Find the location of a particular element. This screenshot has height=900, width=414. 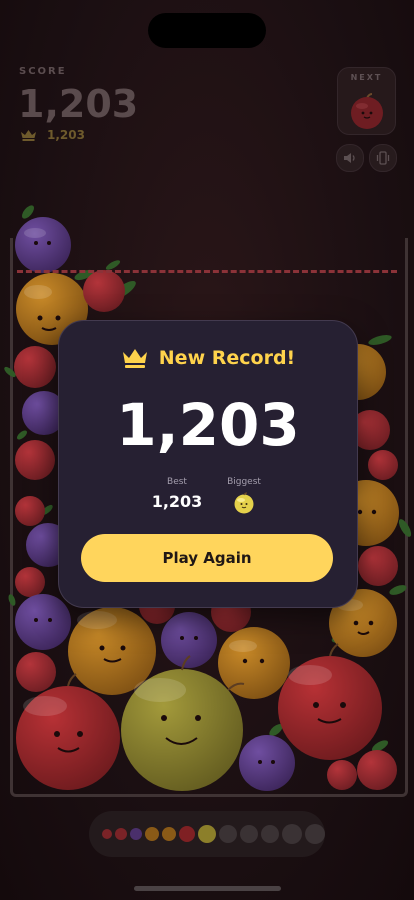

evolution-lemon-icon is located at coordinates (207, 834).